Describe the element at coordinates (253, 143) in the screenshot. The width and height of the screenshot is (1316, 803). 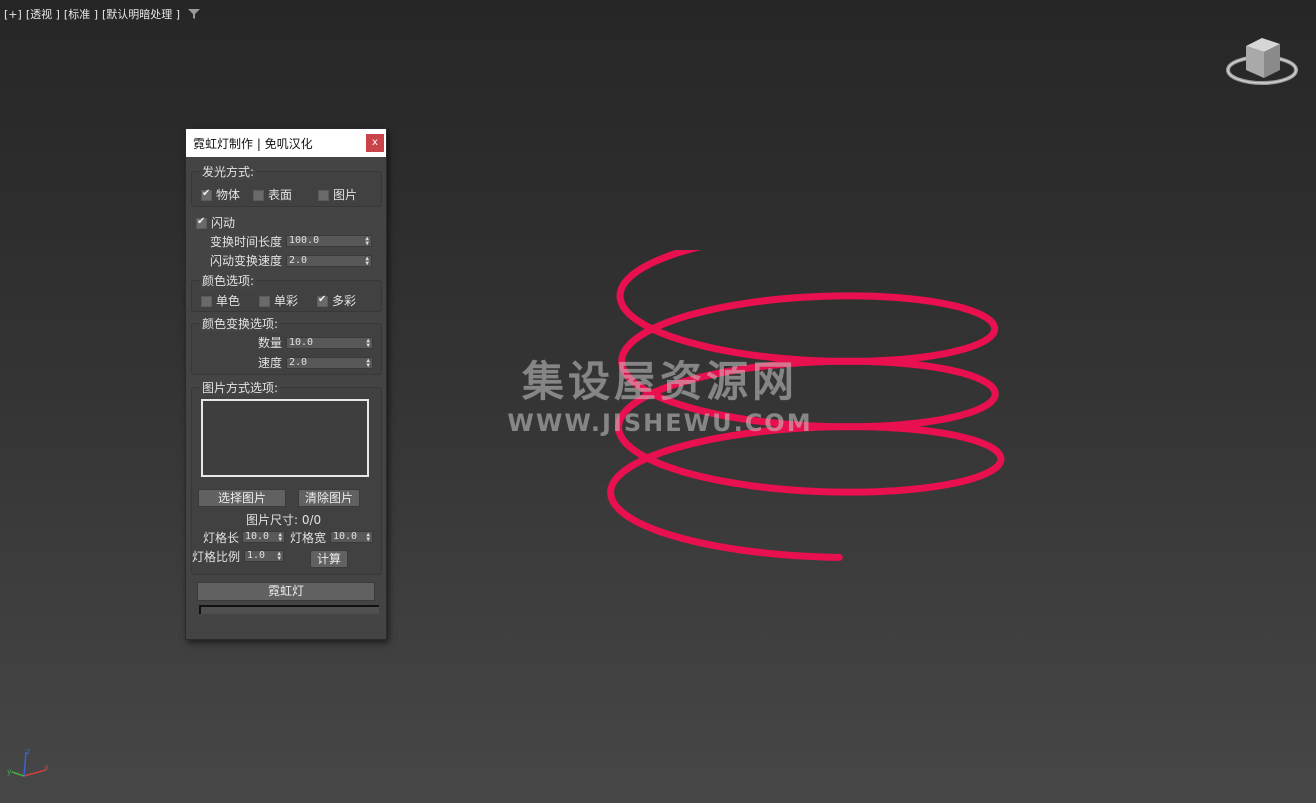
I see `dialog-title: 霓虹灯制作 | 免叽汉化` at that location.